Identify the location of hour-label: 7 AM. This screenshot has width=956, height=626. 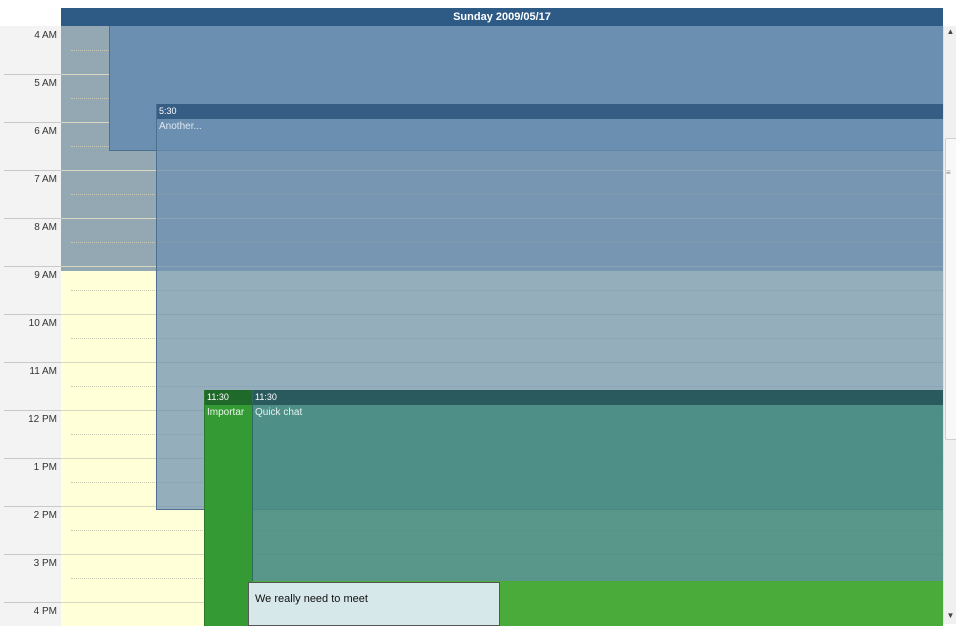
(45, 179).